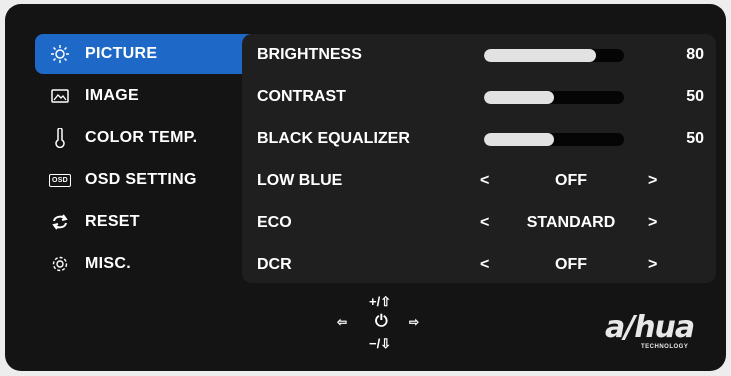 The image size is (731, 376). What do you see at coordinates (60, 96) in the screenshot?
I see `image-icon` at bounding box center [60, 96].